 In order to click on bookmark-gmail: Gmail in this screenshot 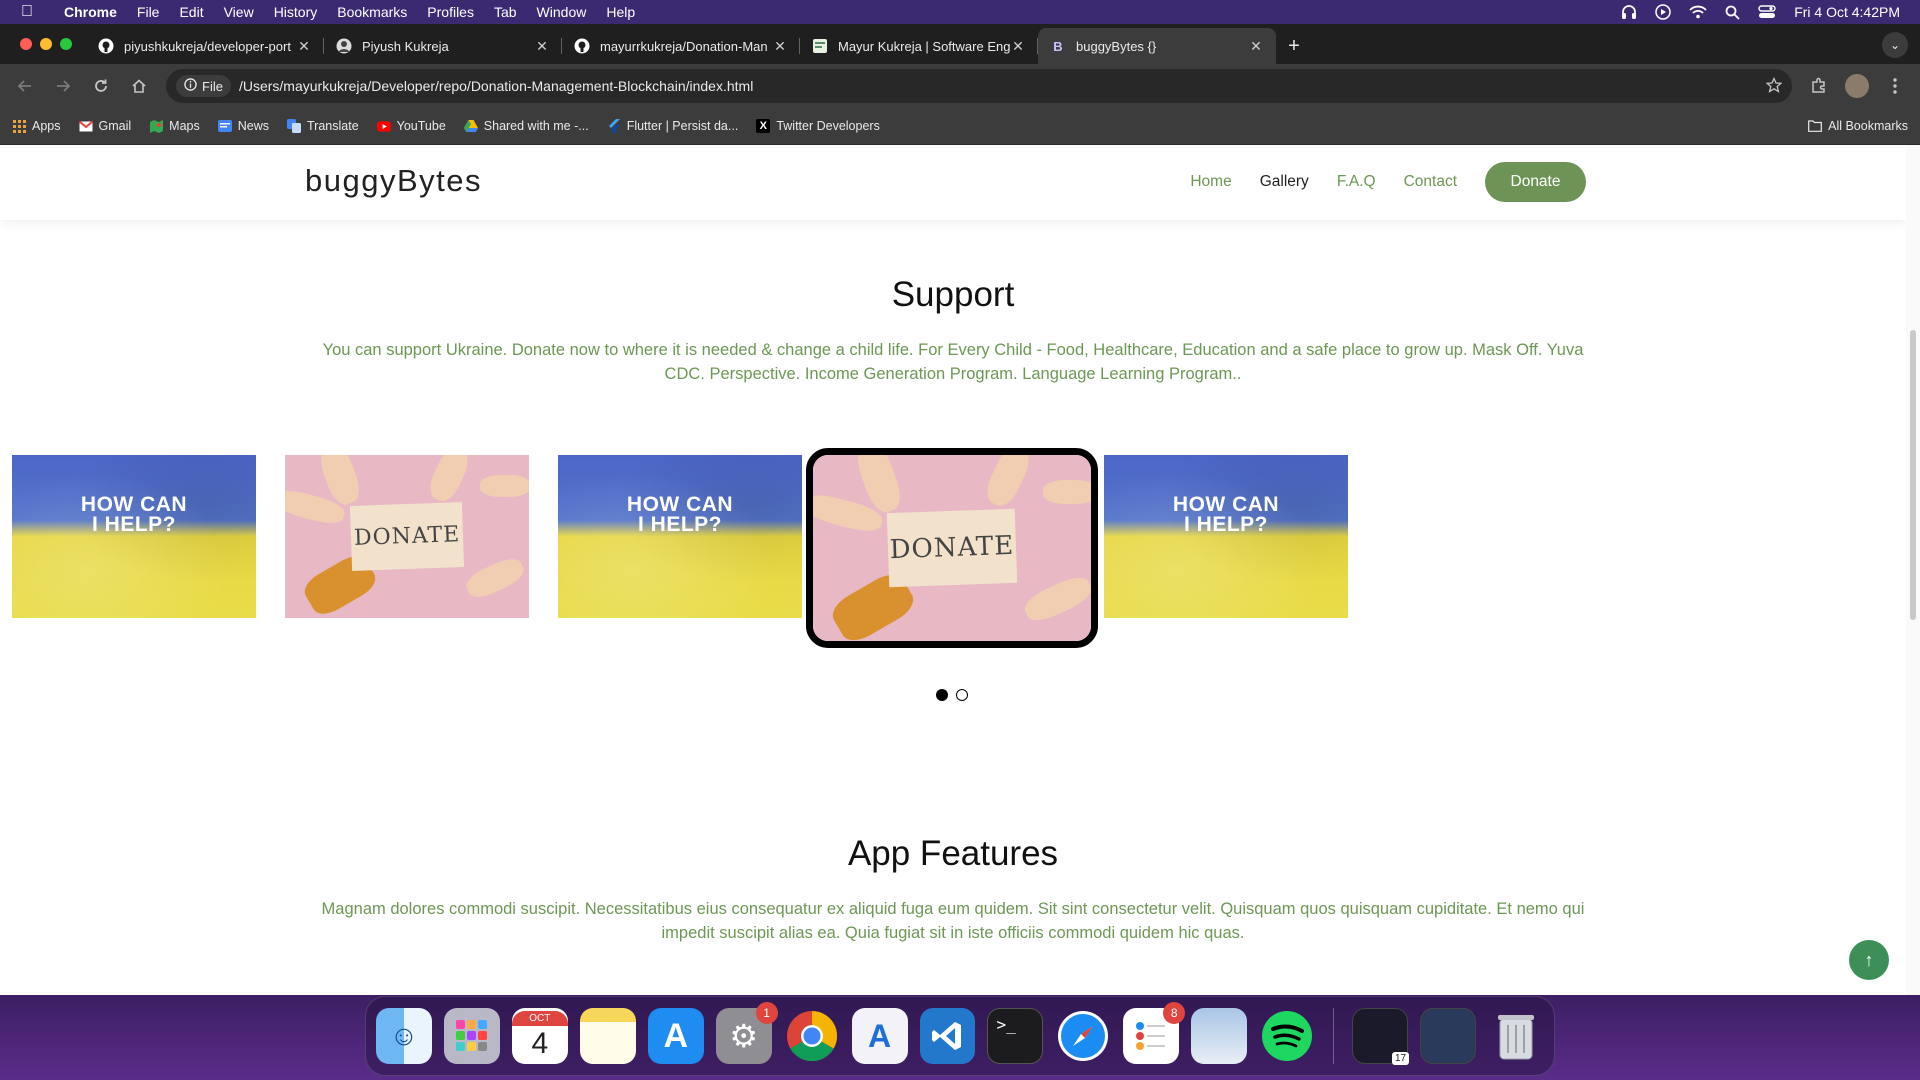, I will do `click(104, 126)`.